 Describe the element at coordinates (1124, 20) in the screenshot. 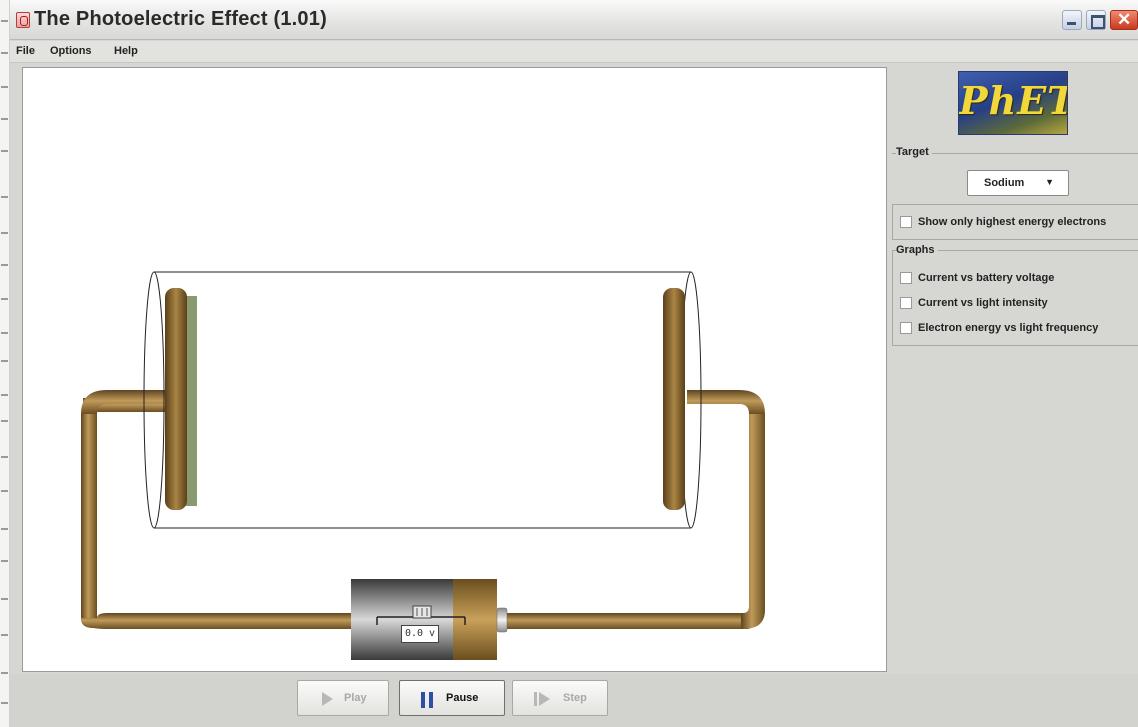

I see `close-button` at that location.